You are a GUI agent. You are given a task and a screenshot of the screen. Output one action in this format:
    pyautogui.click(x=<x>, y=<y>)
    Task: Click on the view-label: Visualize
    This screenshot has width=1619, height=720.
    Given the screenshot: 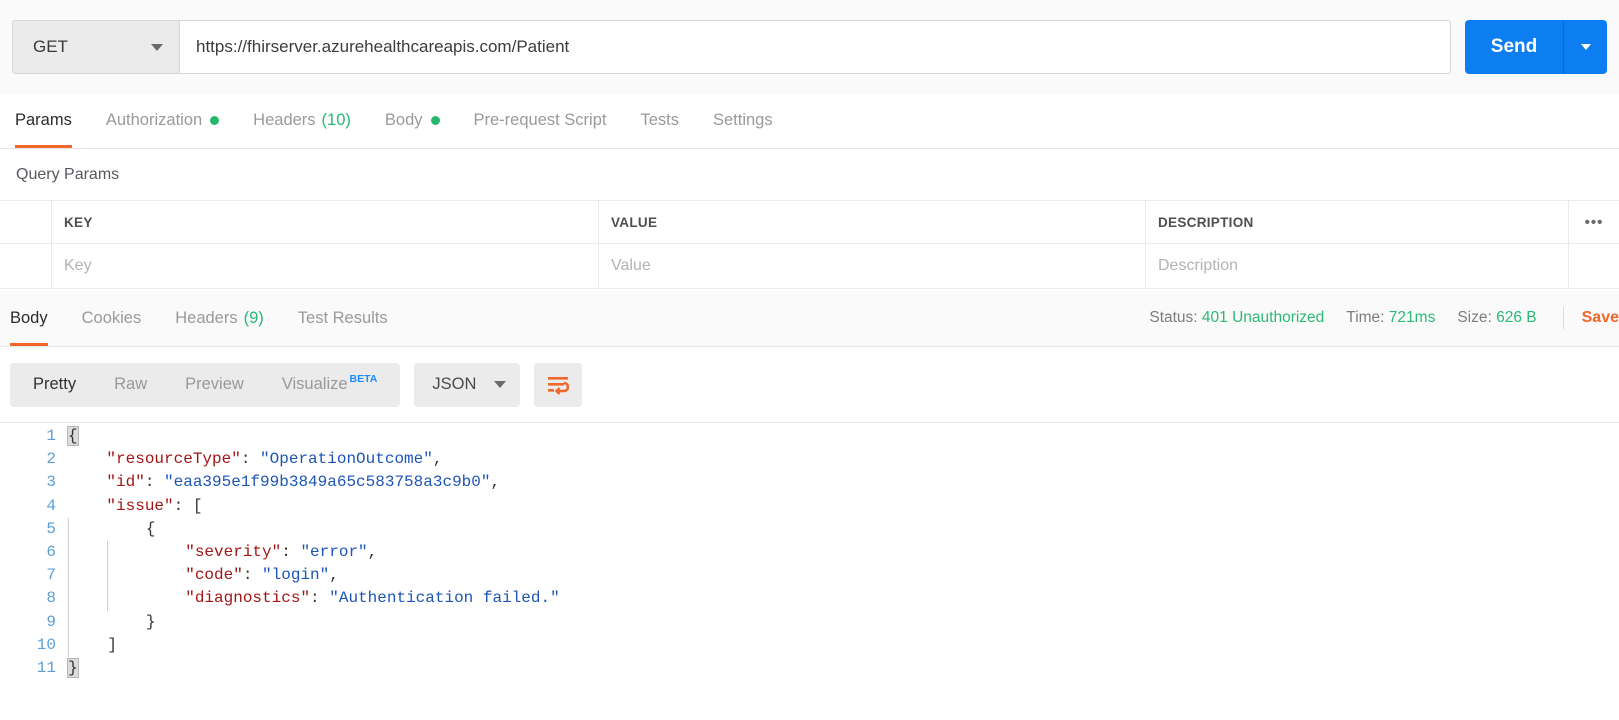 What is the action you would take?
    pyautogui.click(x=314, y=384)
    